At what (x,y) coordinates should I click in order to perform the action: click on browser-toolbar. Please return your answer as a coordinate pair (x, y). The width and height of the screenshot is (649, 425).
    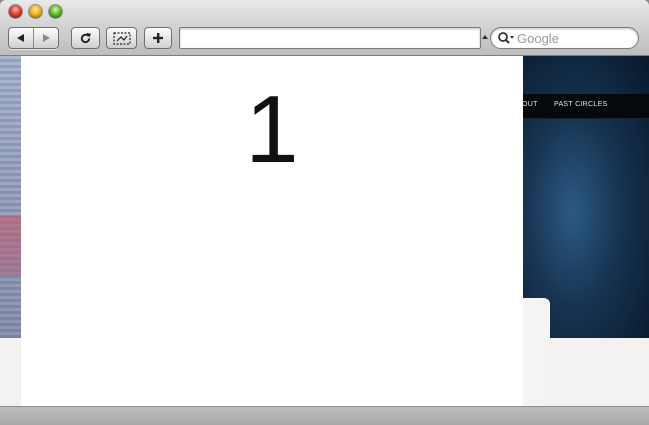
    Looking at the image, I should click on (324, 28).